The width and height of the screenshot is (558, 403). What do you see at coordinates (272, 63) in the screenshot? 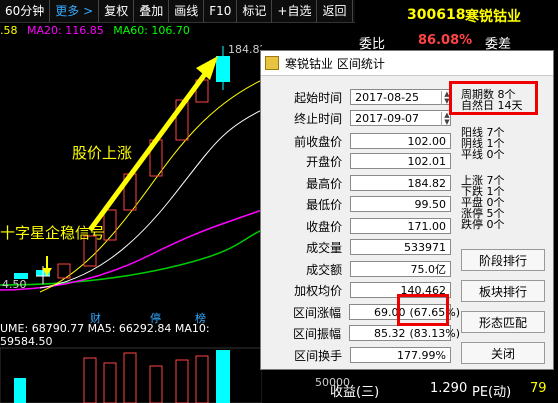
I see `app-icon` at bounding box center [272, 63].